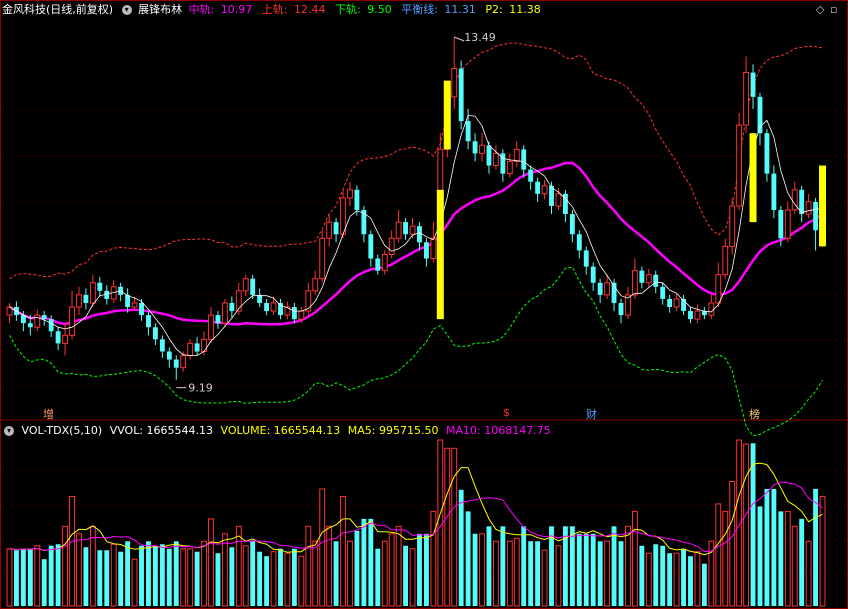 Image resolution: width=848 pixels, height=609 pixels. What do you see at coordinates (48, 414) in the screenshot?
I see `event-marker-increase: 增` at bounding box center [48, 414].